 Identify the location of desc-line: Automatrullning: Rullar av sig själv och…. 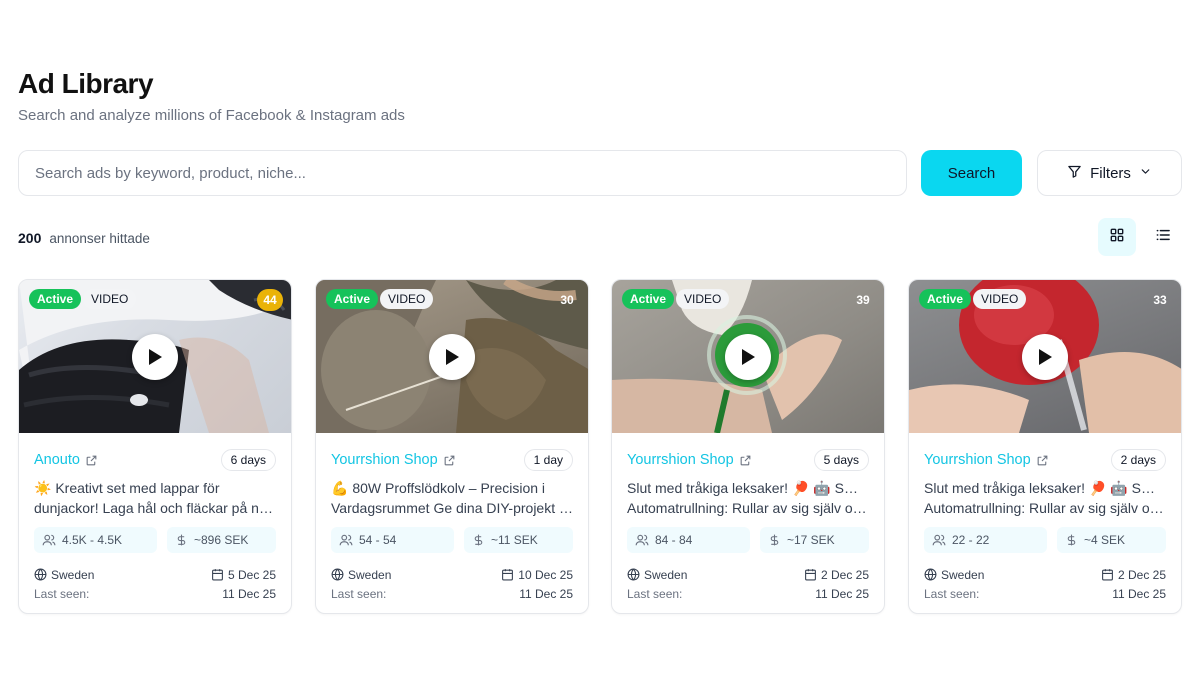
(1045, 508).